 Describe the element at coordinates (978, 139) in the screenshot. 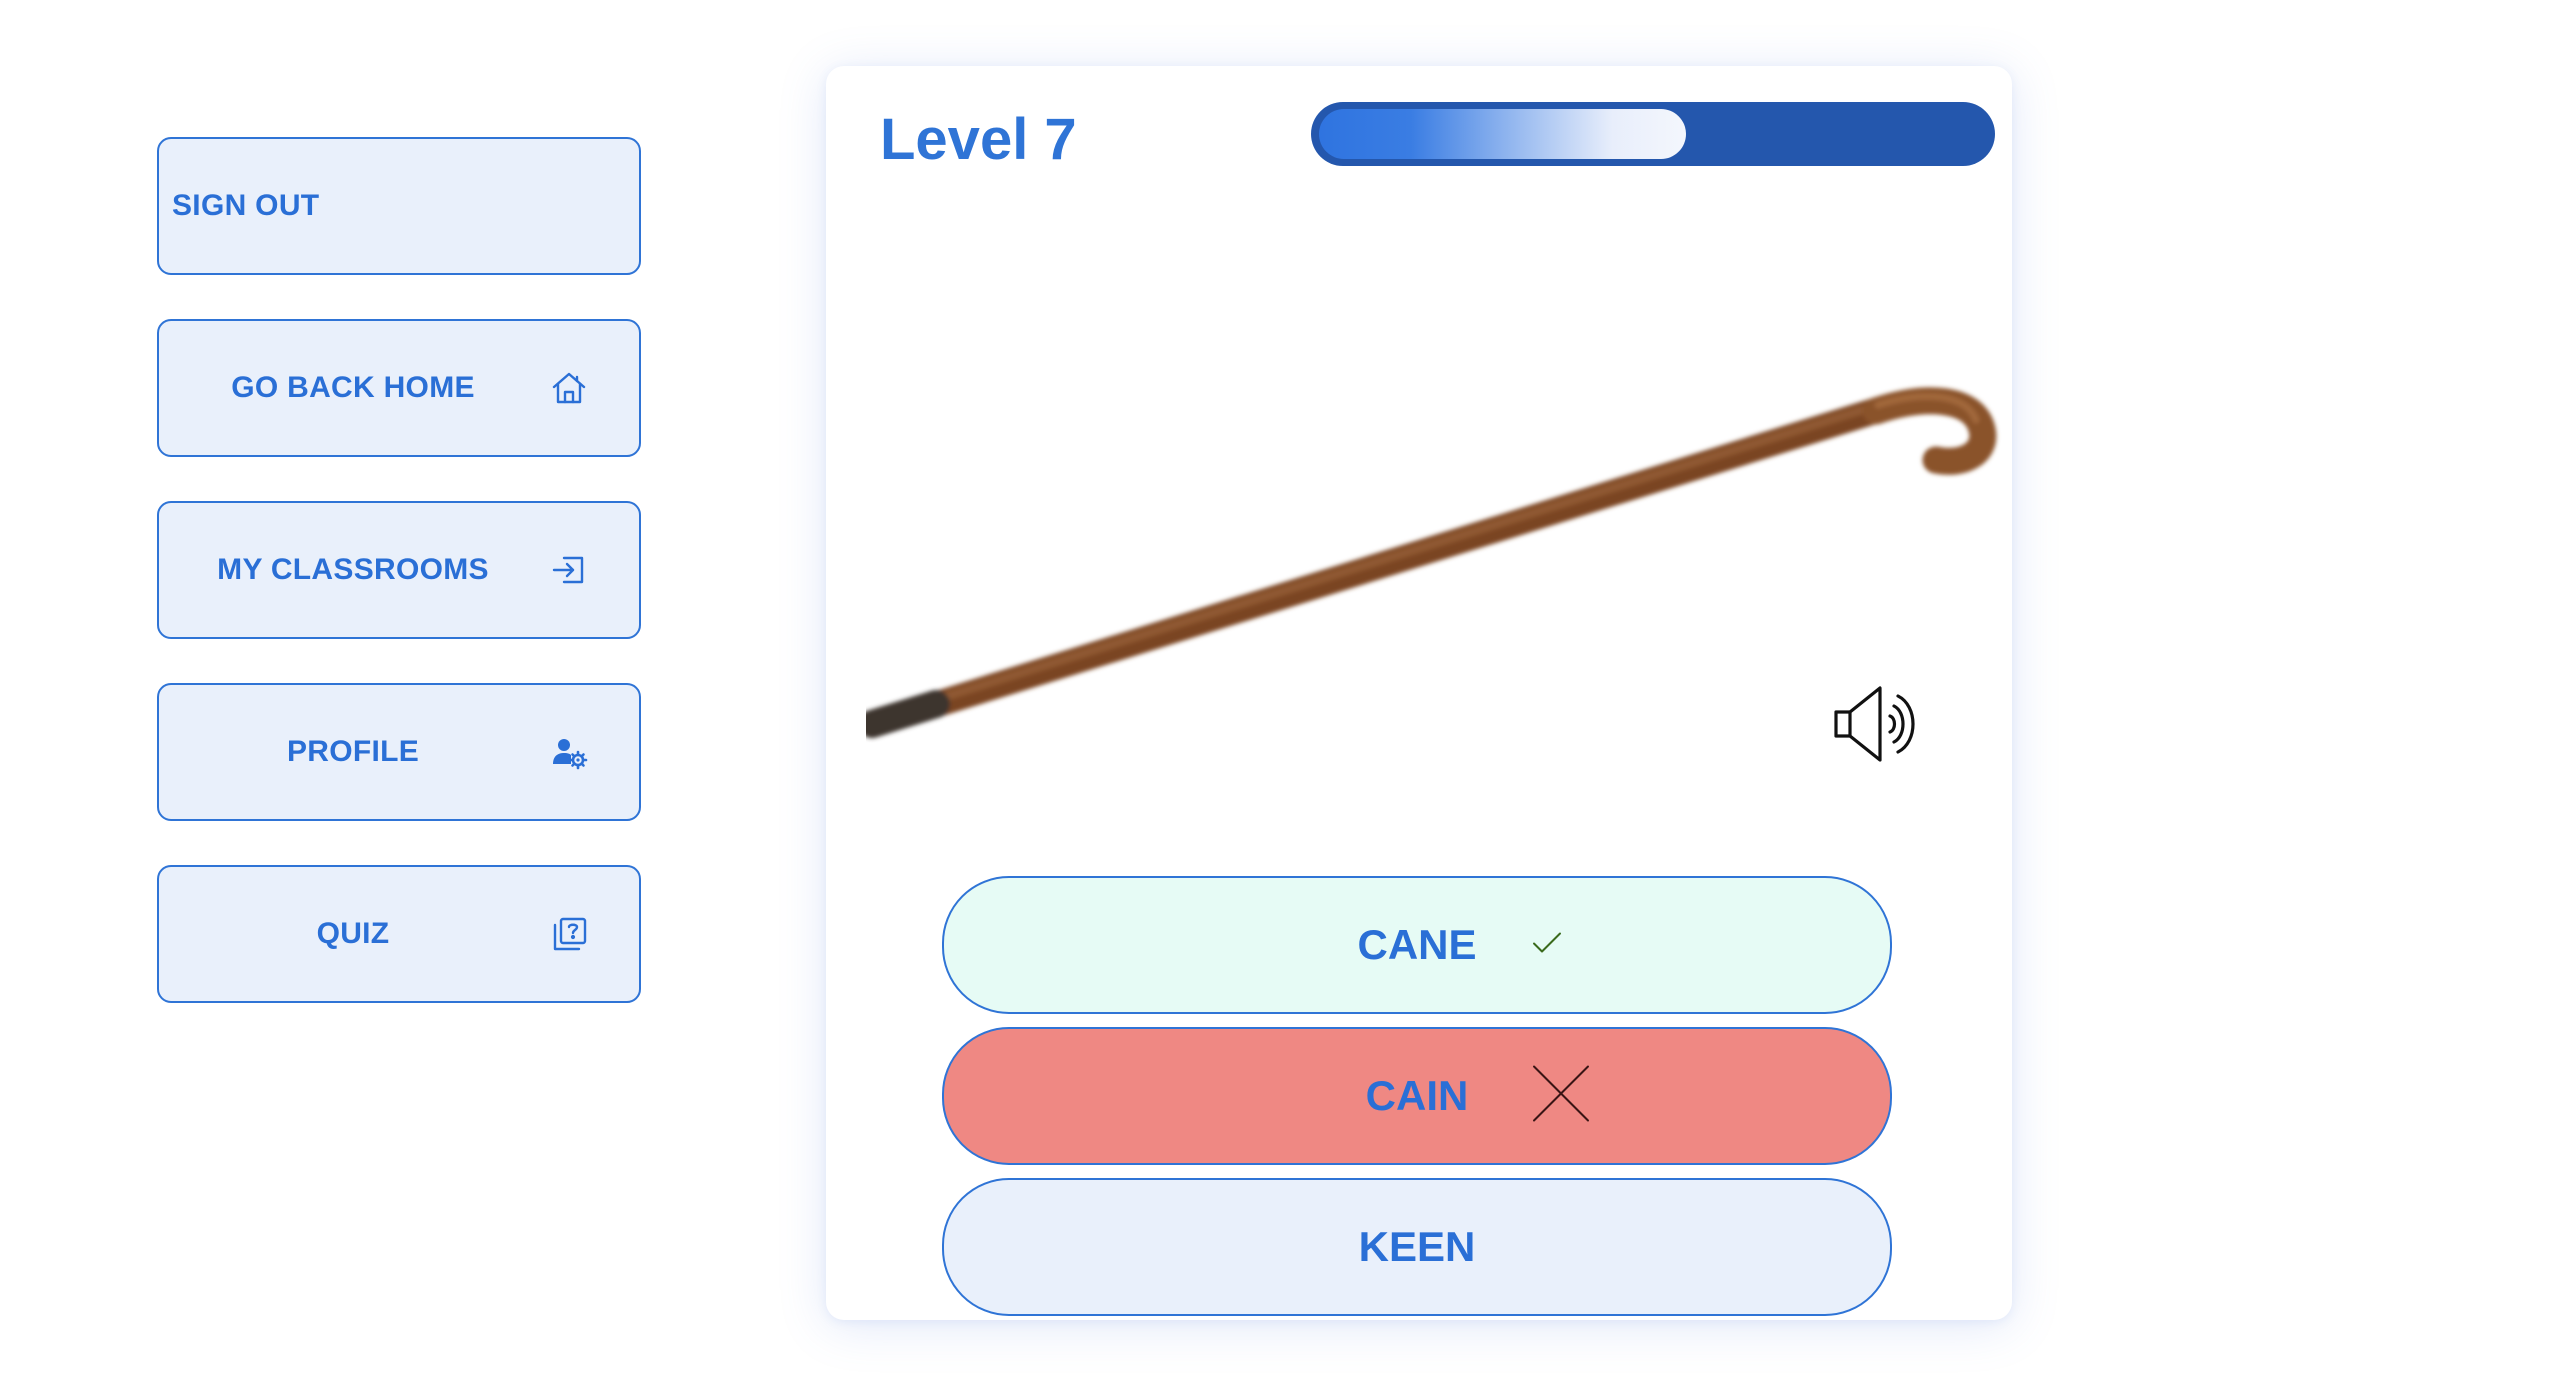

I see `level-title: Level 7` at that location.